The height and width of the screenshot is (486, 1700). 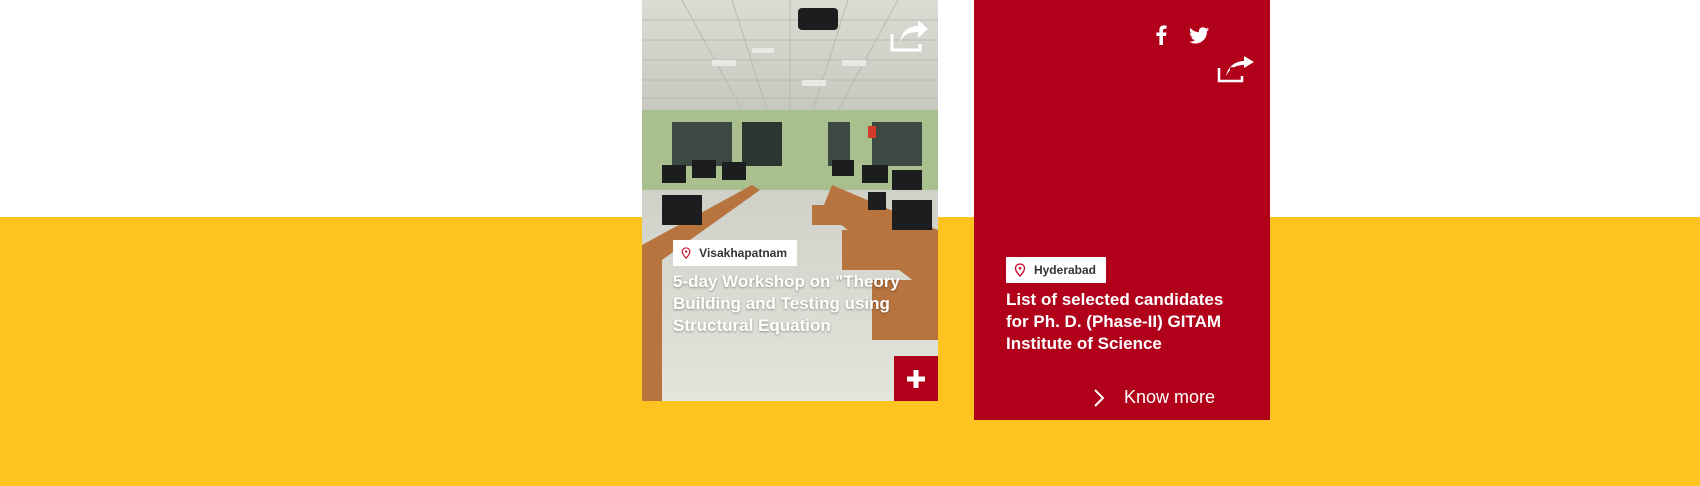 I want to click on location-tag: Visakhapatnam, so click(x=735, y=253).